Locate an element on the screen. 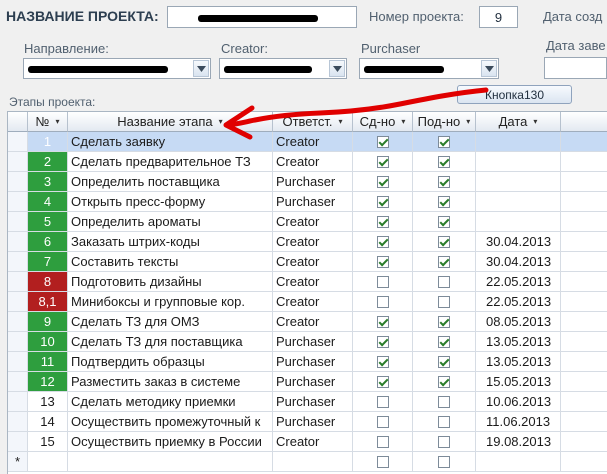  annotation-arrow is located at coordinates (356, 113).